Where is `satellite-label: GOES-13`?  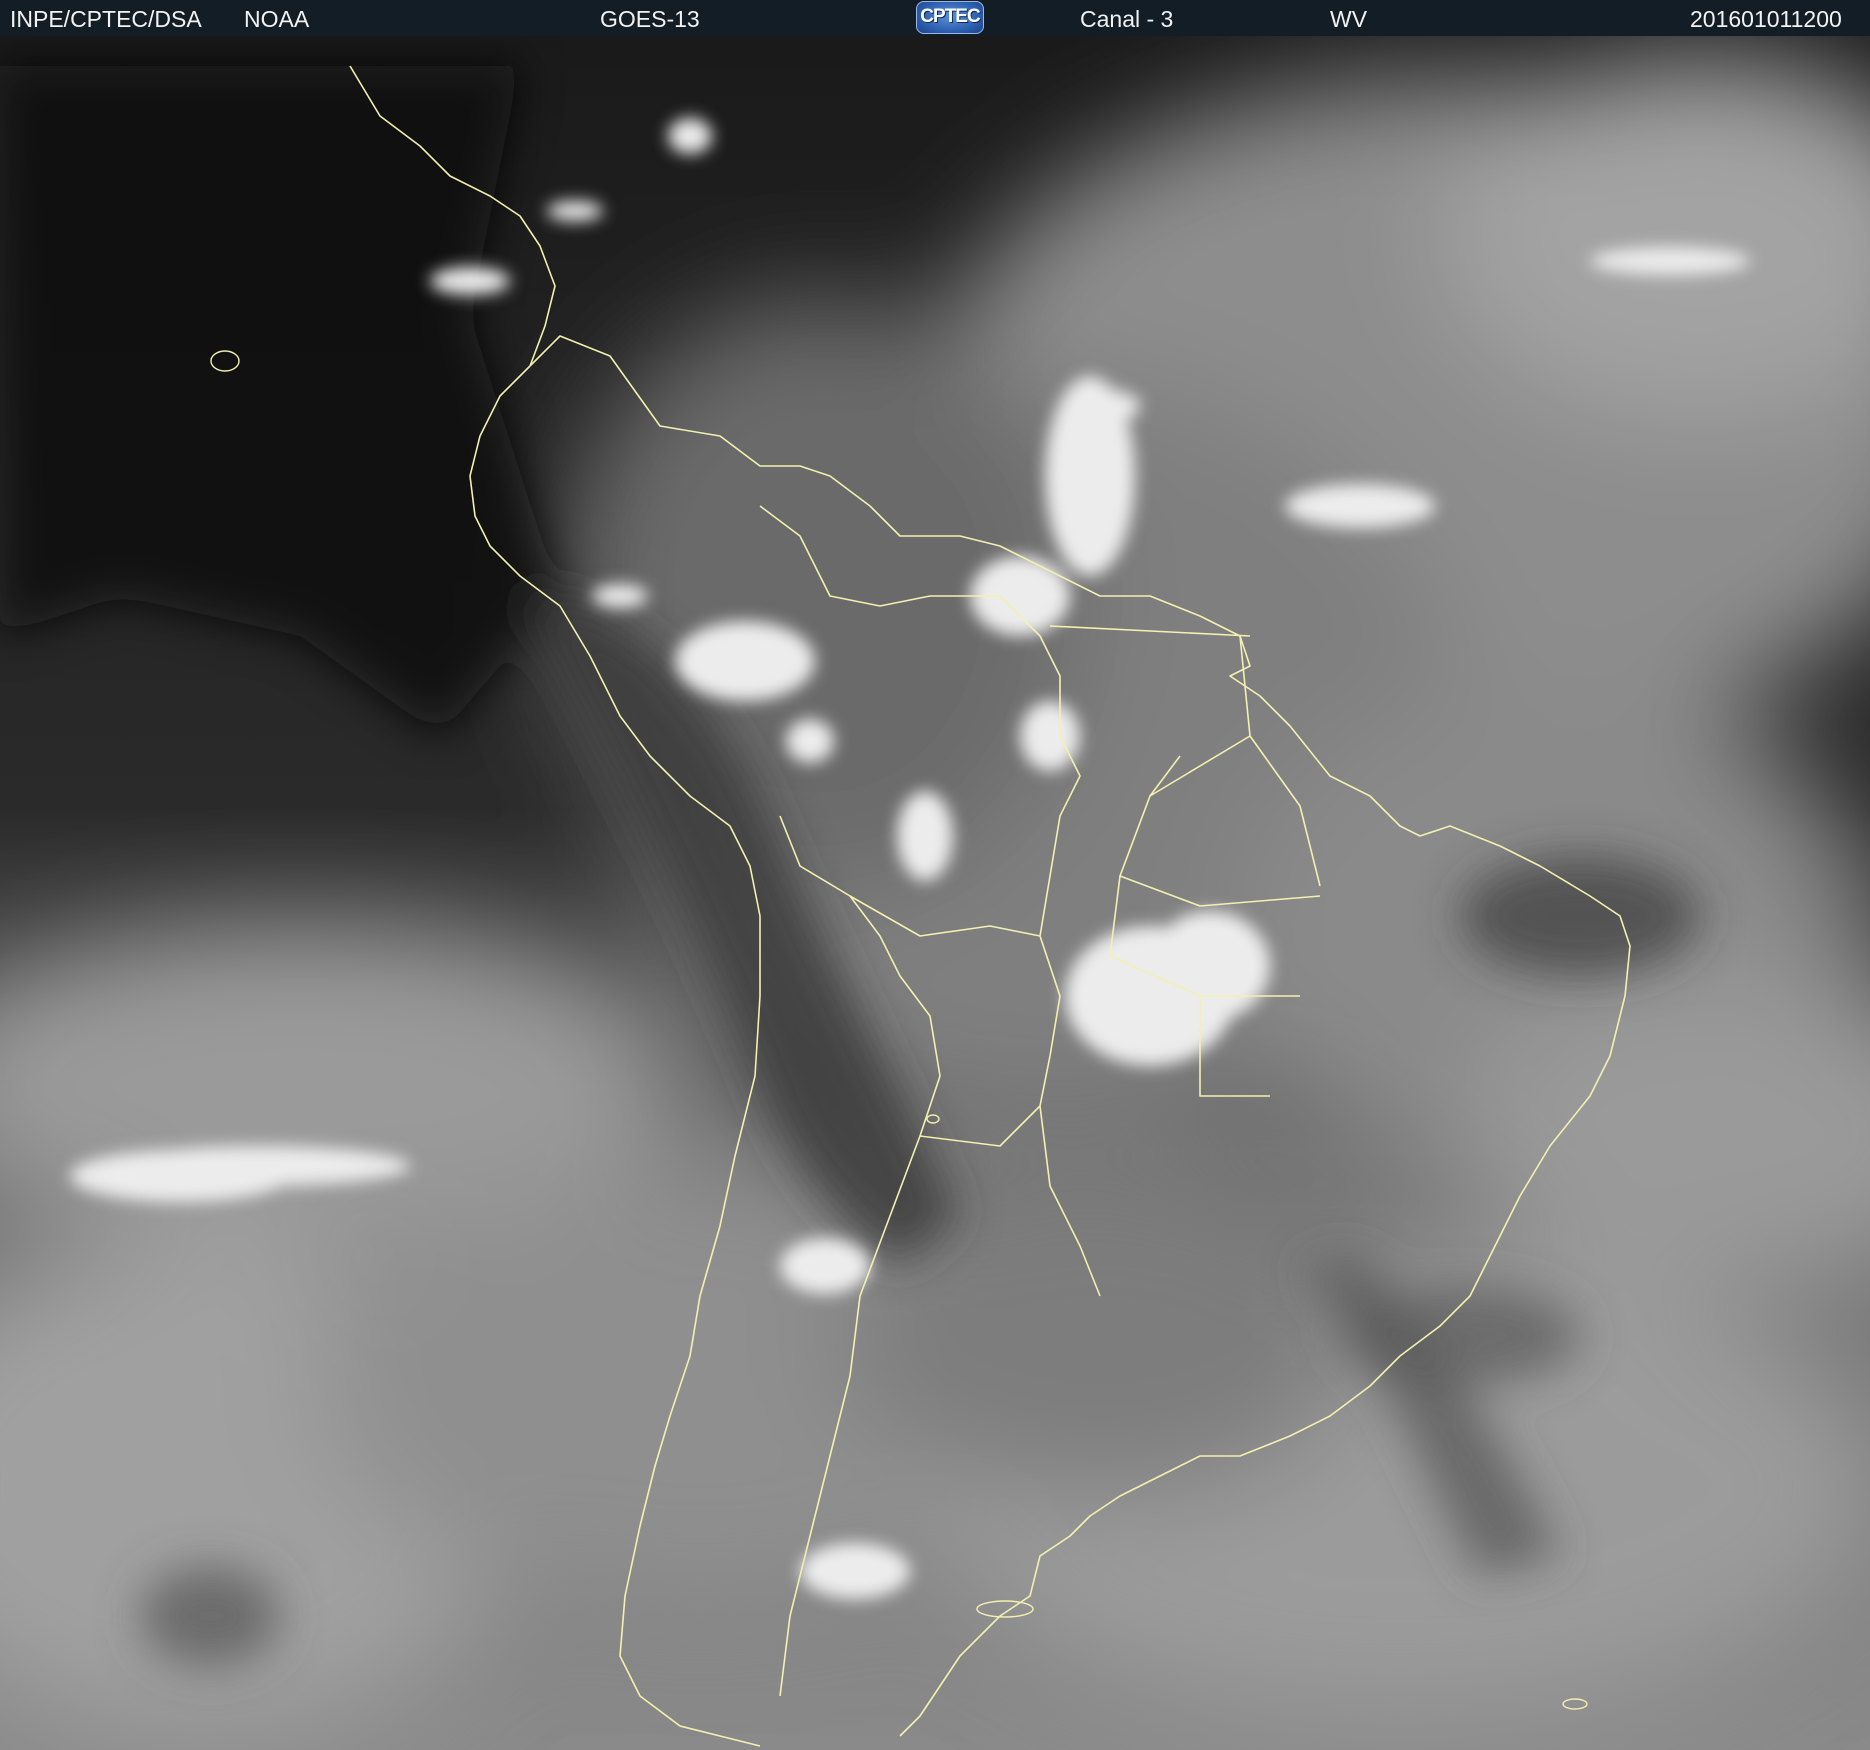
satellite-label: GOES-13 is located at coordinates (650, 19).